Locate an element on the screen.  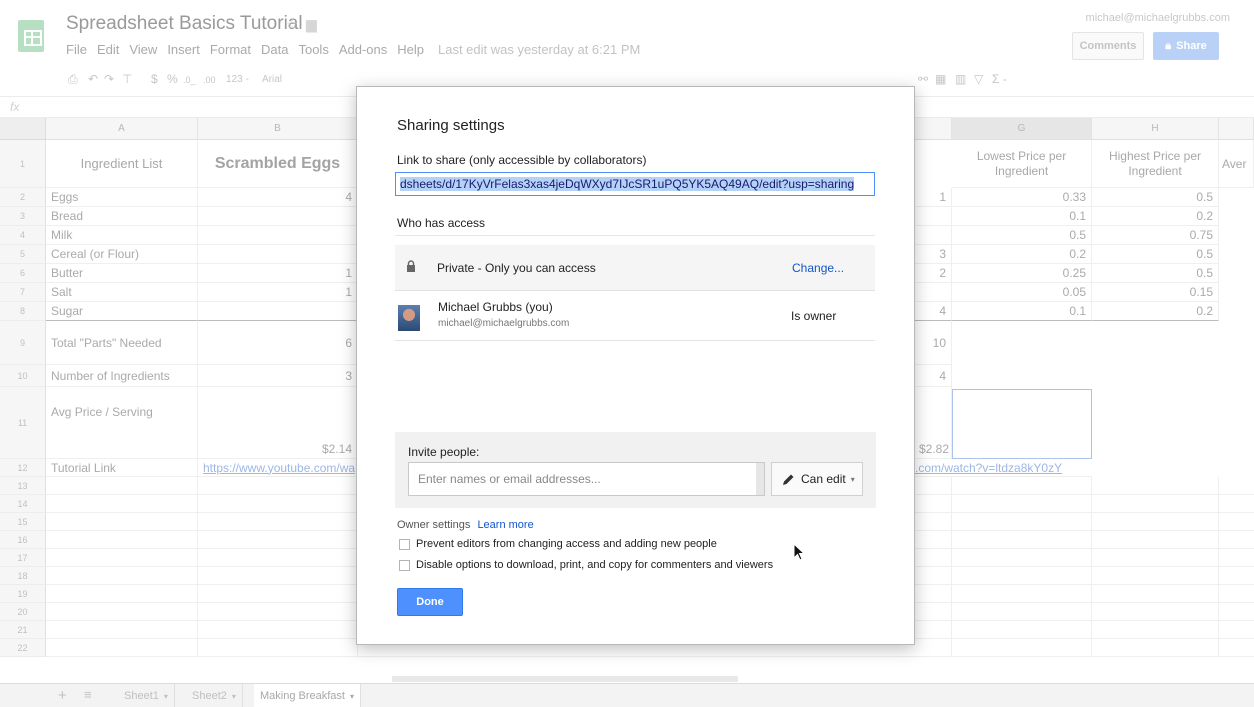
cell-avg-price-label: Avg Price / Serving is located at coordinates (122, 423).